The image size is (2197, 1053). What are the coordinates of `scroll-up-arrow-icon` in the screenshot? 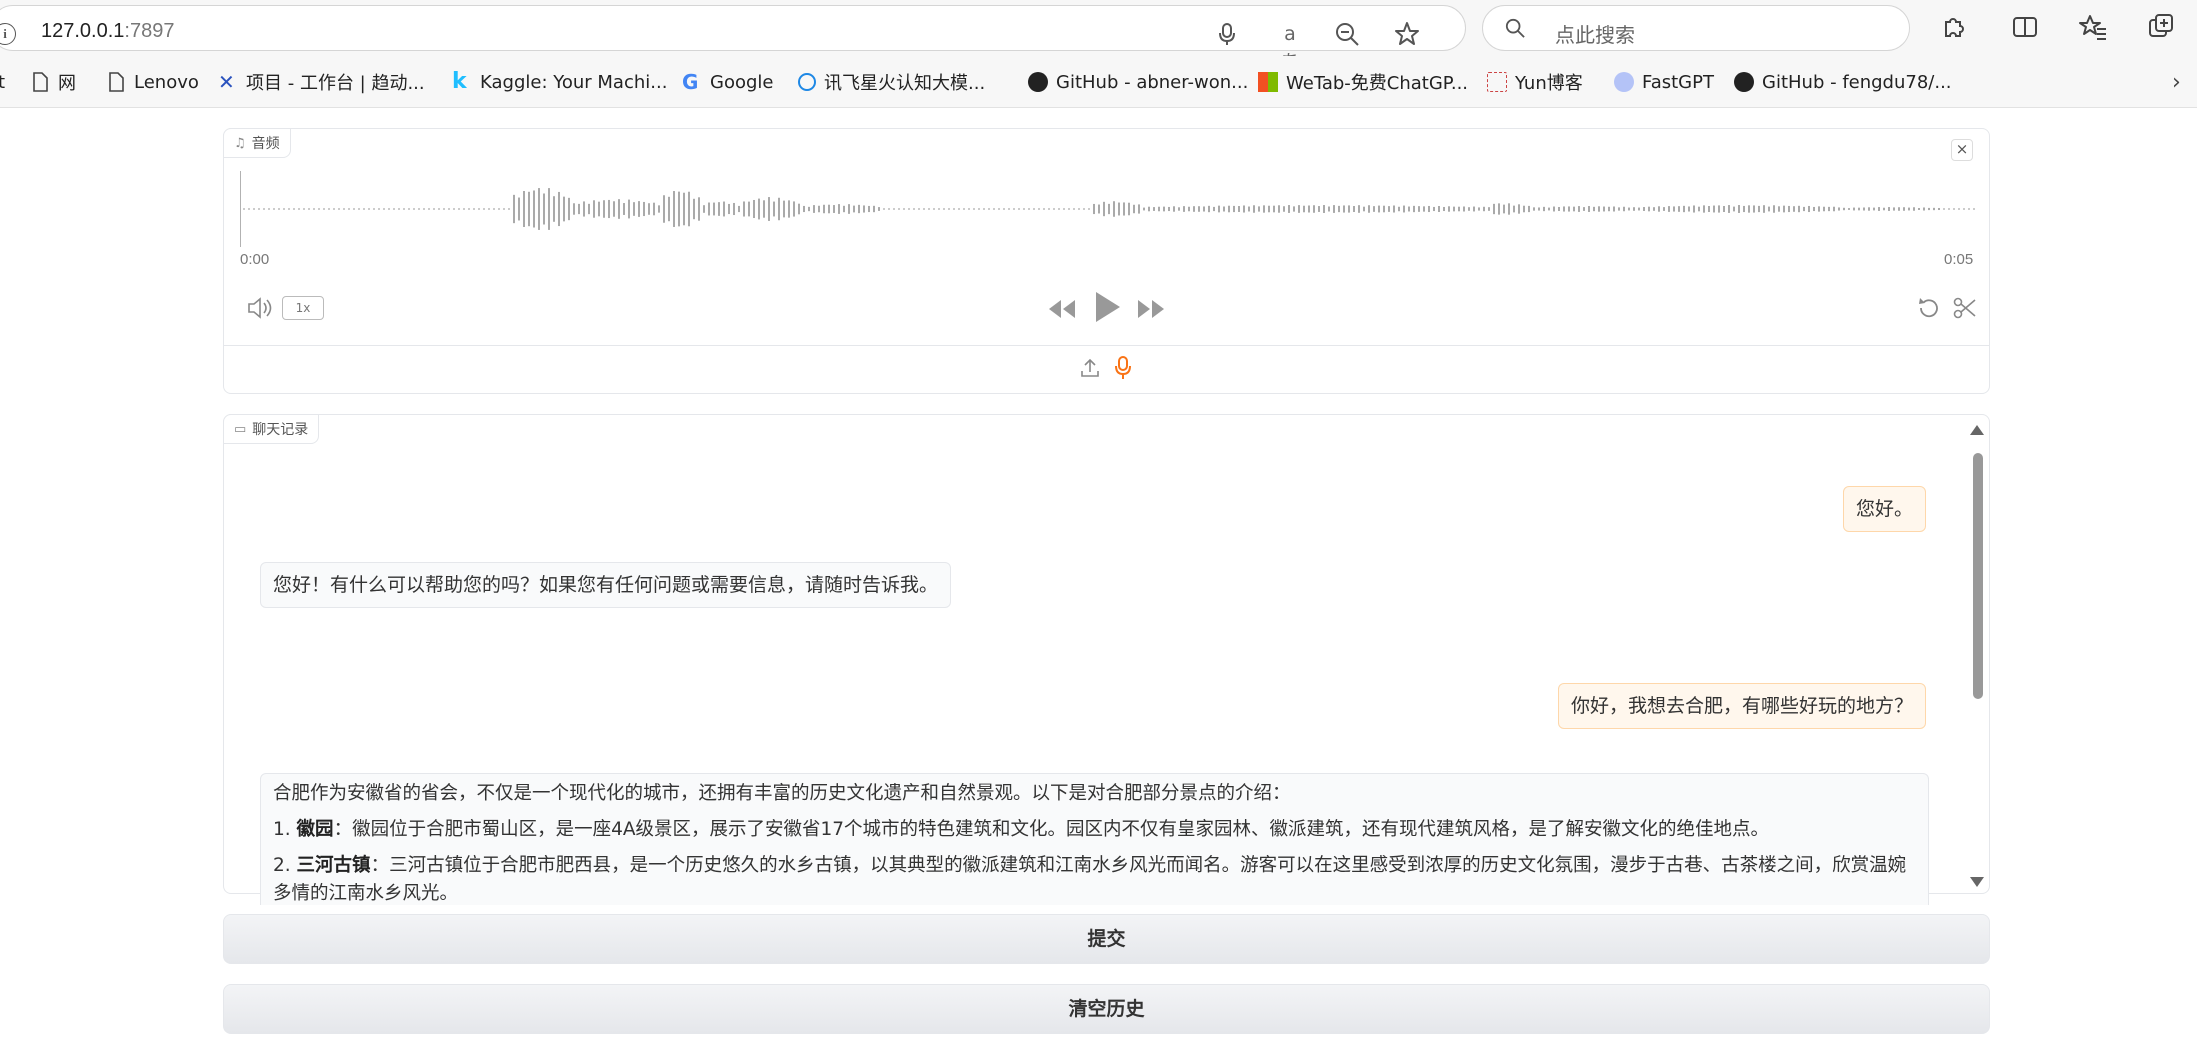 It's located at (1977, 430).